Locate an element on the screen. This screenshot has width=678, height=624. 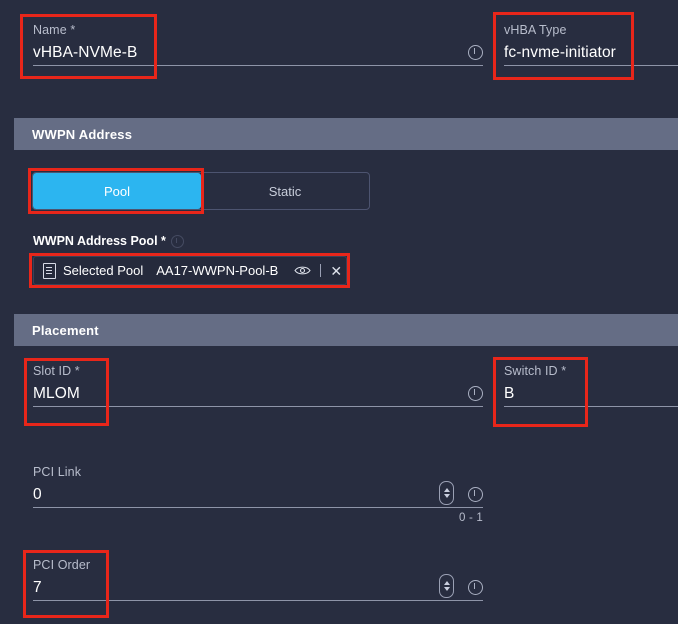
switch-id-value: B is located at coordinates (509, 393).